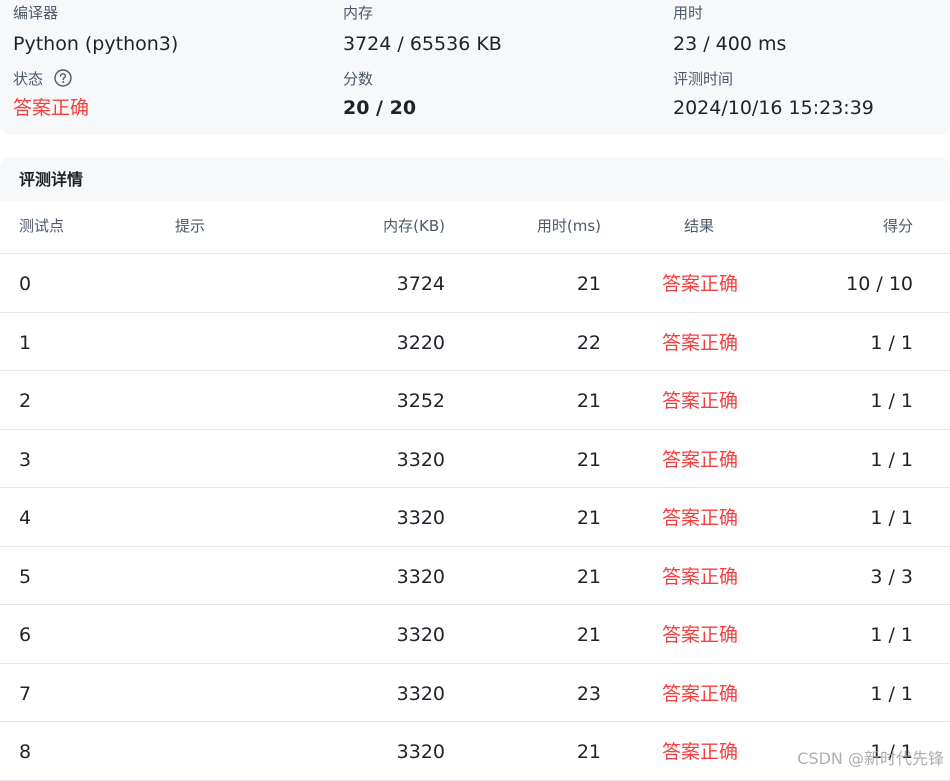  I want to click on memory-field: 内存 3724 / 65536 KB, so click(422, 30).